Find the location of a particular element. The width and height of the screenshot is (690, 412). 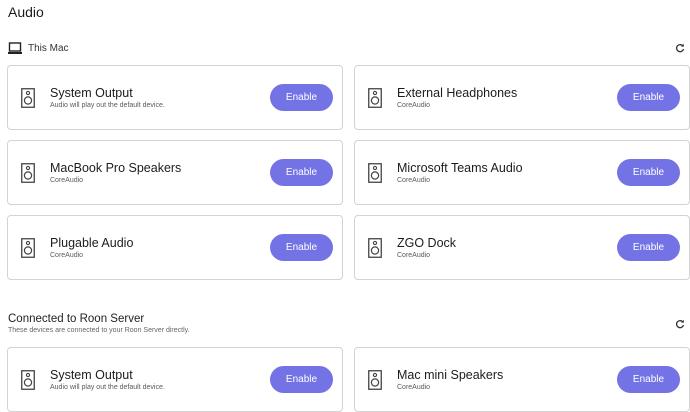

device-name: MacBook Pro Speakers is located at coordinates (116, 168).